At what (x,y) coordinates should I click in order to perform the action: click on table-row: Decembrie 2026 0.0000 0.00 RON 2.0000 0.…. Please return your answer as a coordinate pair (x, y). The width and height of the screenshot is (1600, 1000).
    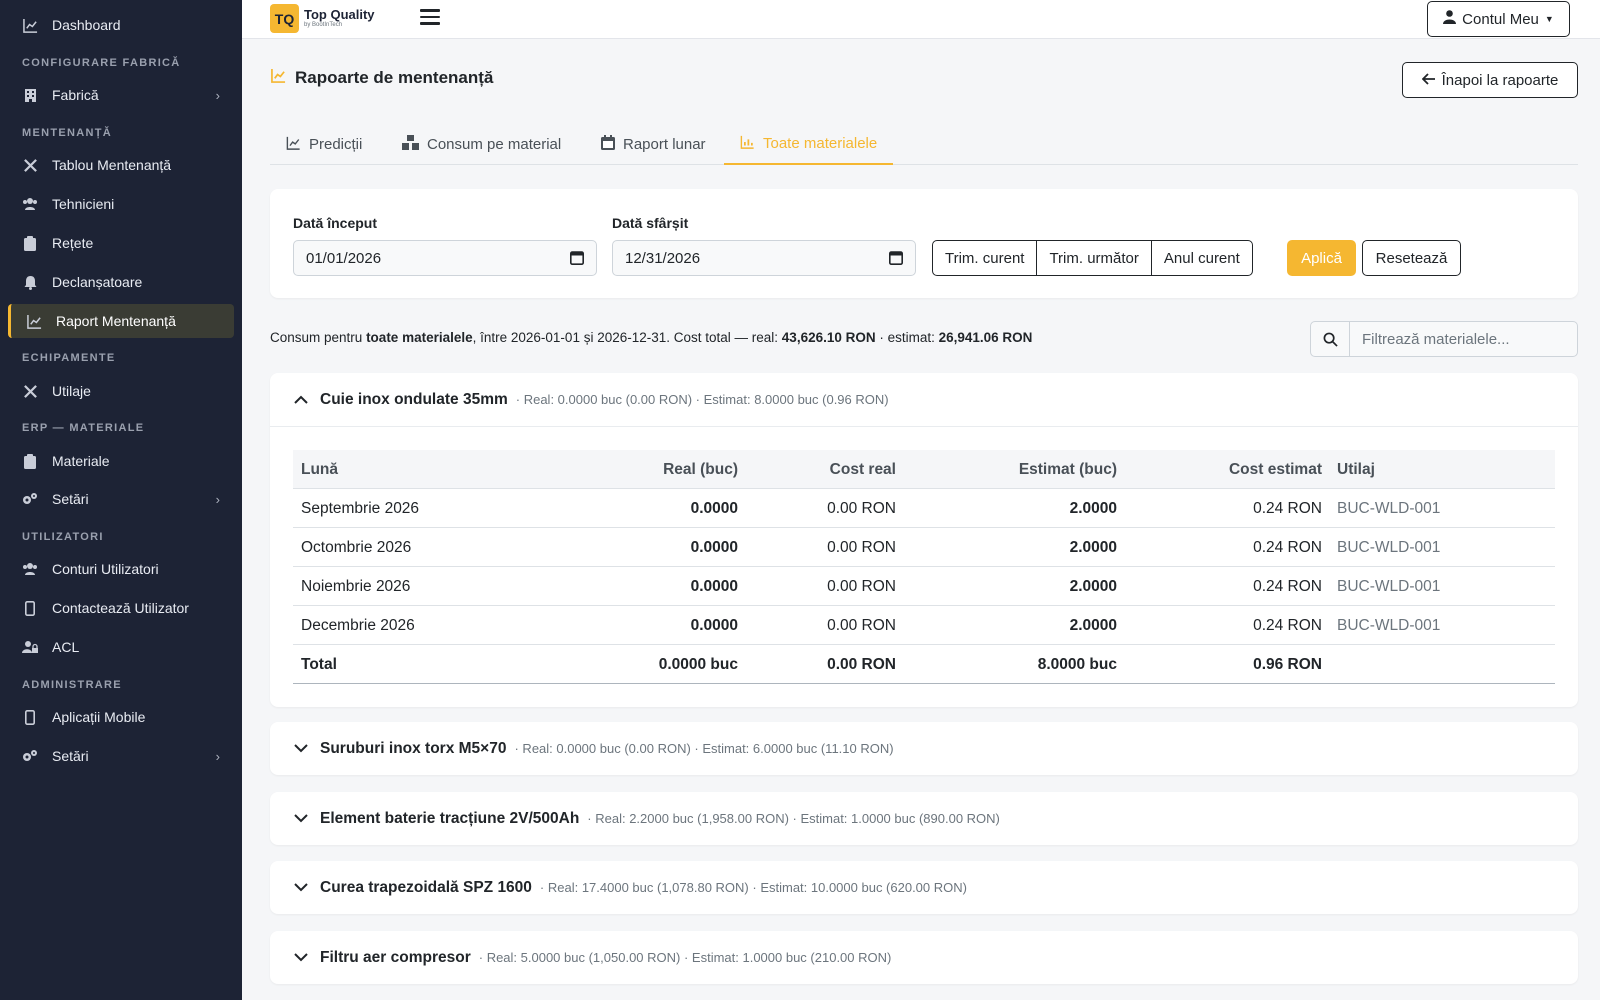
    Looking at the image, I should click on (924, 625).